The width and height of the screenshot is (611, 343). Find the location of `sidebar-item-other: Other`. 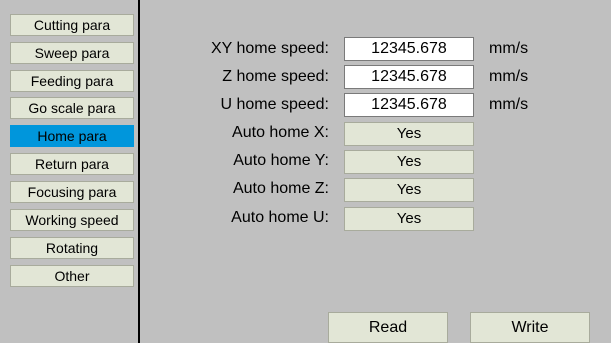

sidebar-item-other: Other is located at coordinates (72, 276).